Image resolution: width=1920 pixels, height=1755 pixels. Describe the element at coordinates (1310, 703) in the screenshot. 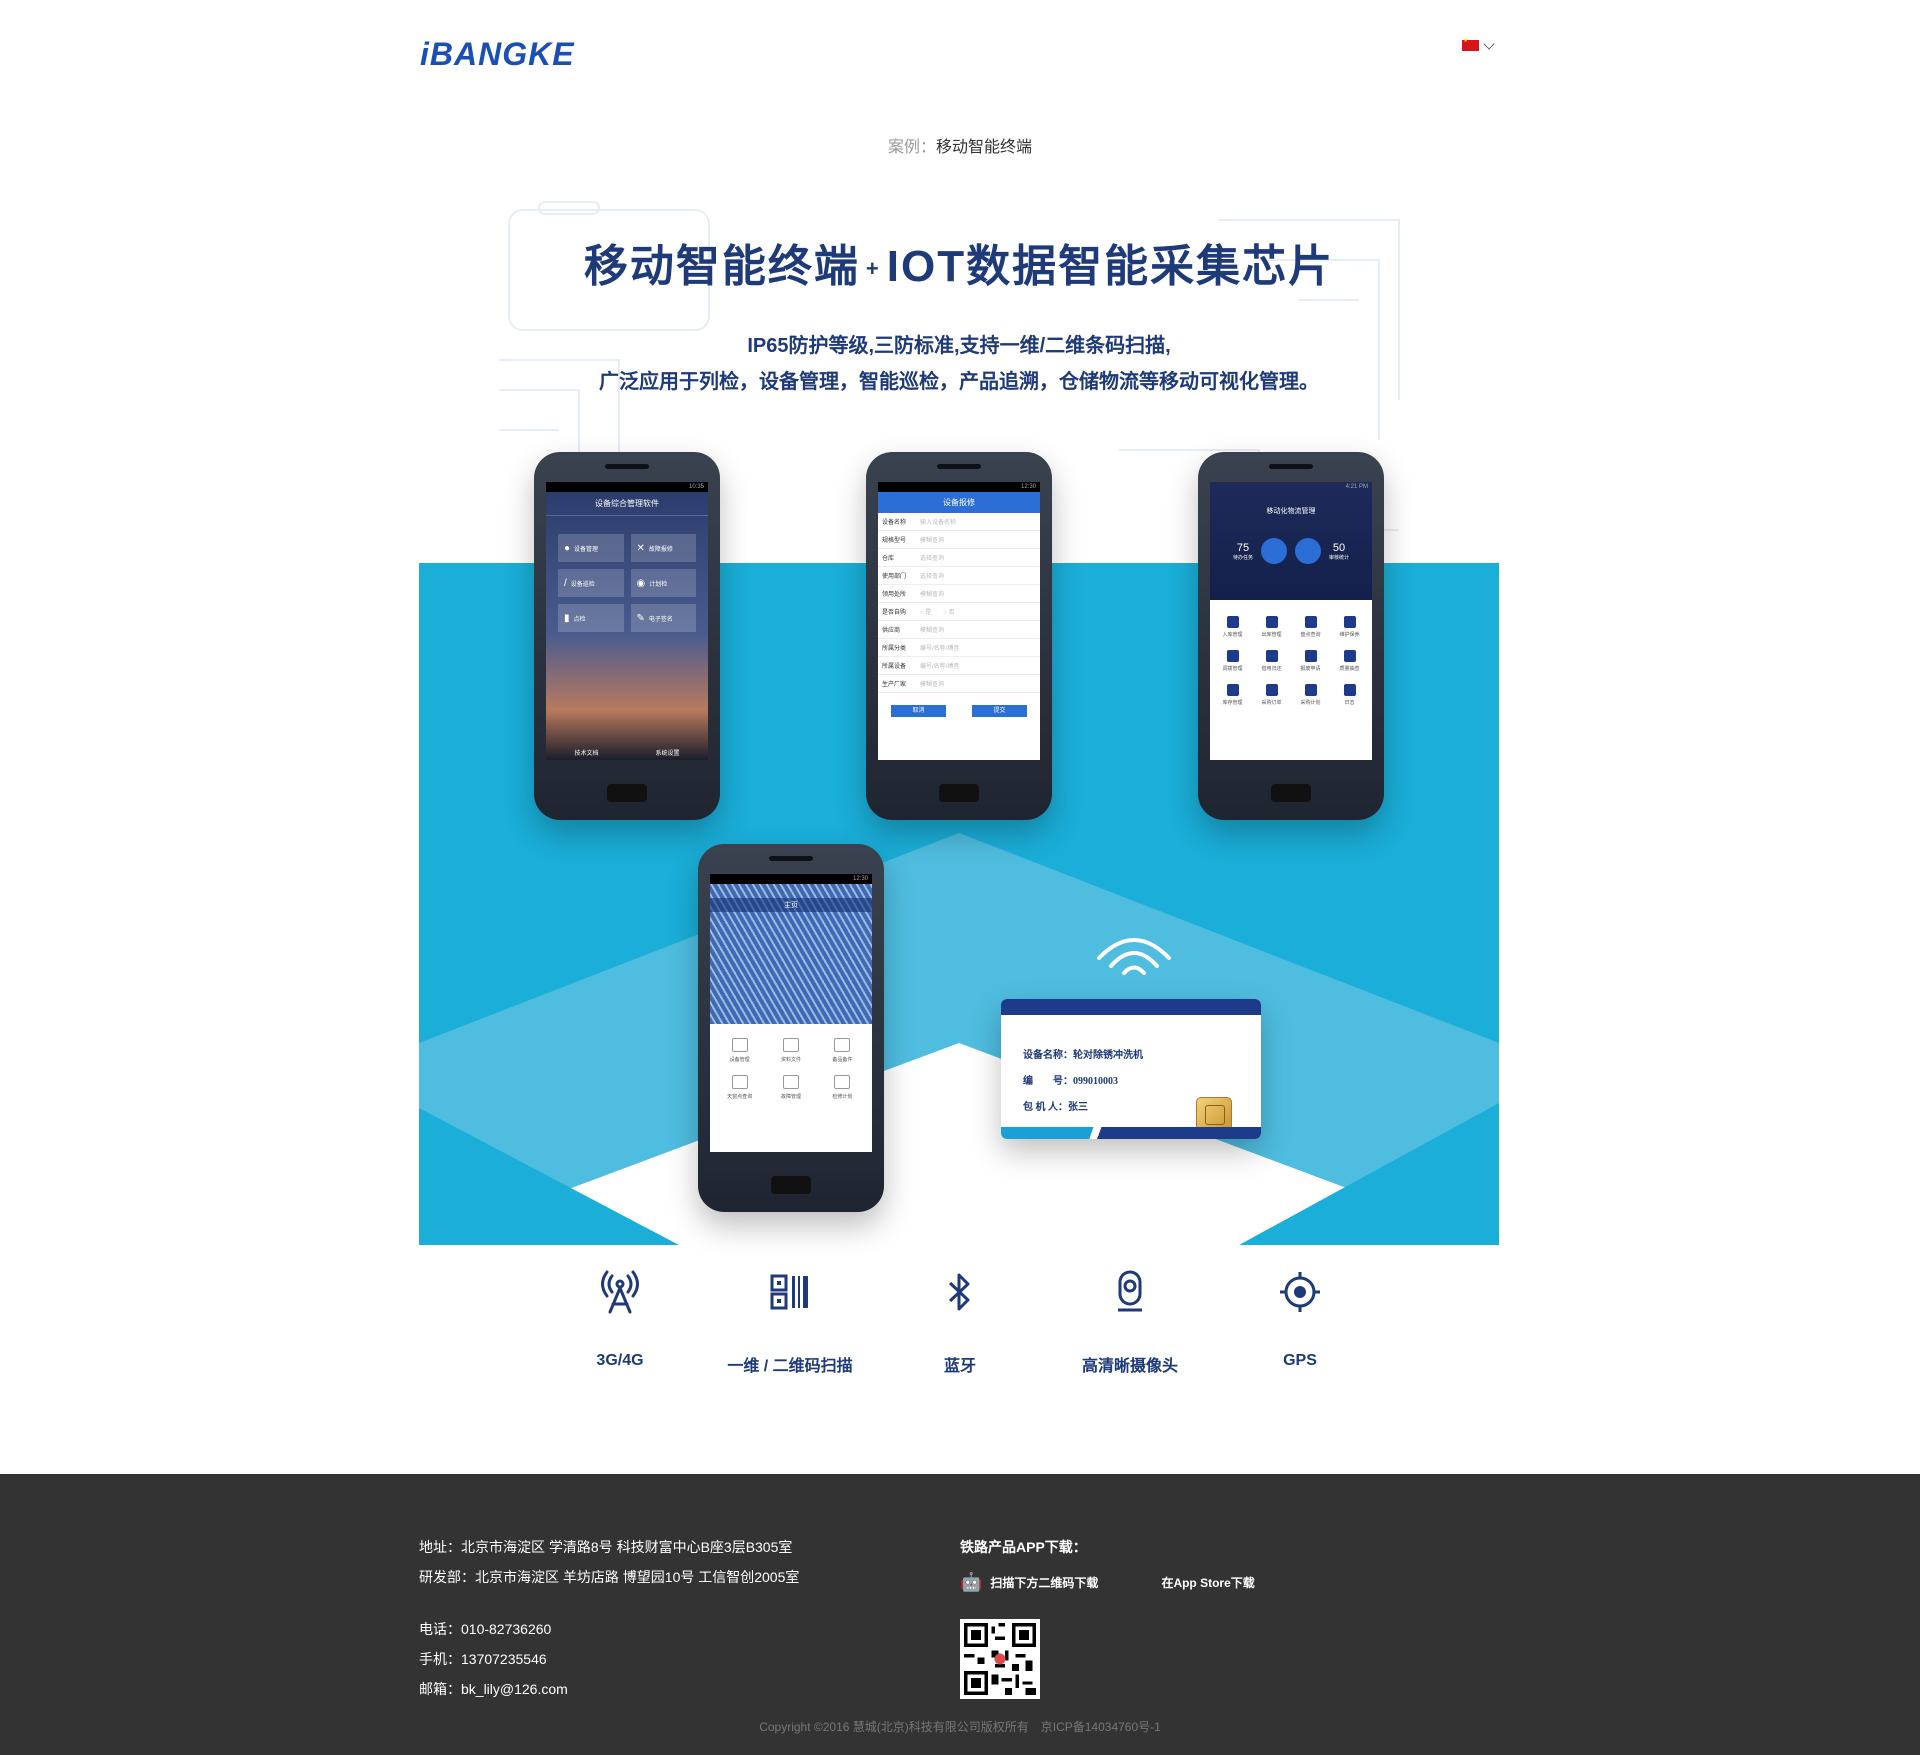

I see `shortcut-label: 采购计划` at that location.